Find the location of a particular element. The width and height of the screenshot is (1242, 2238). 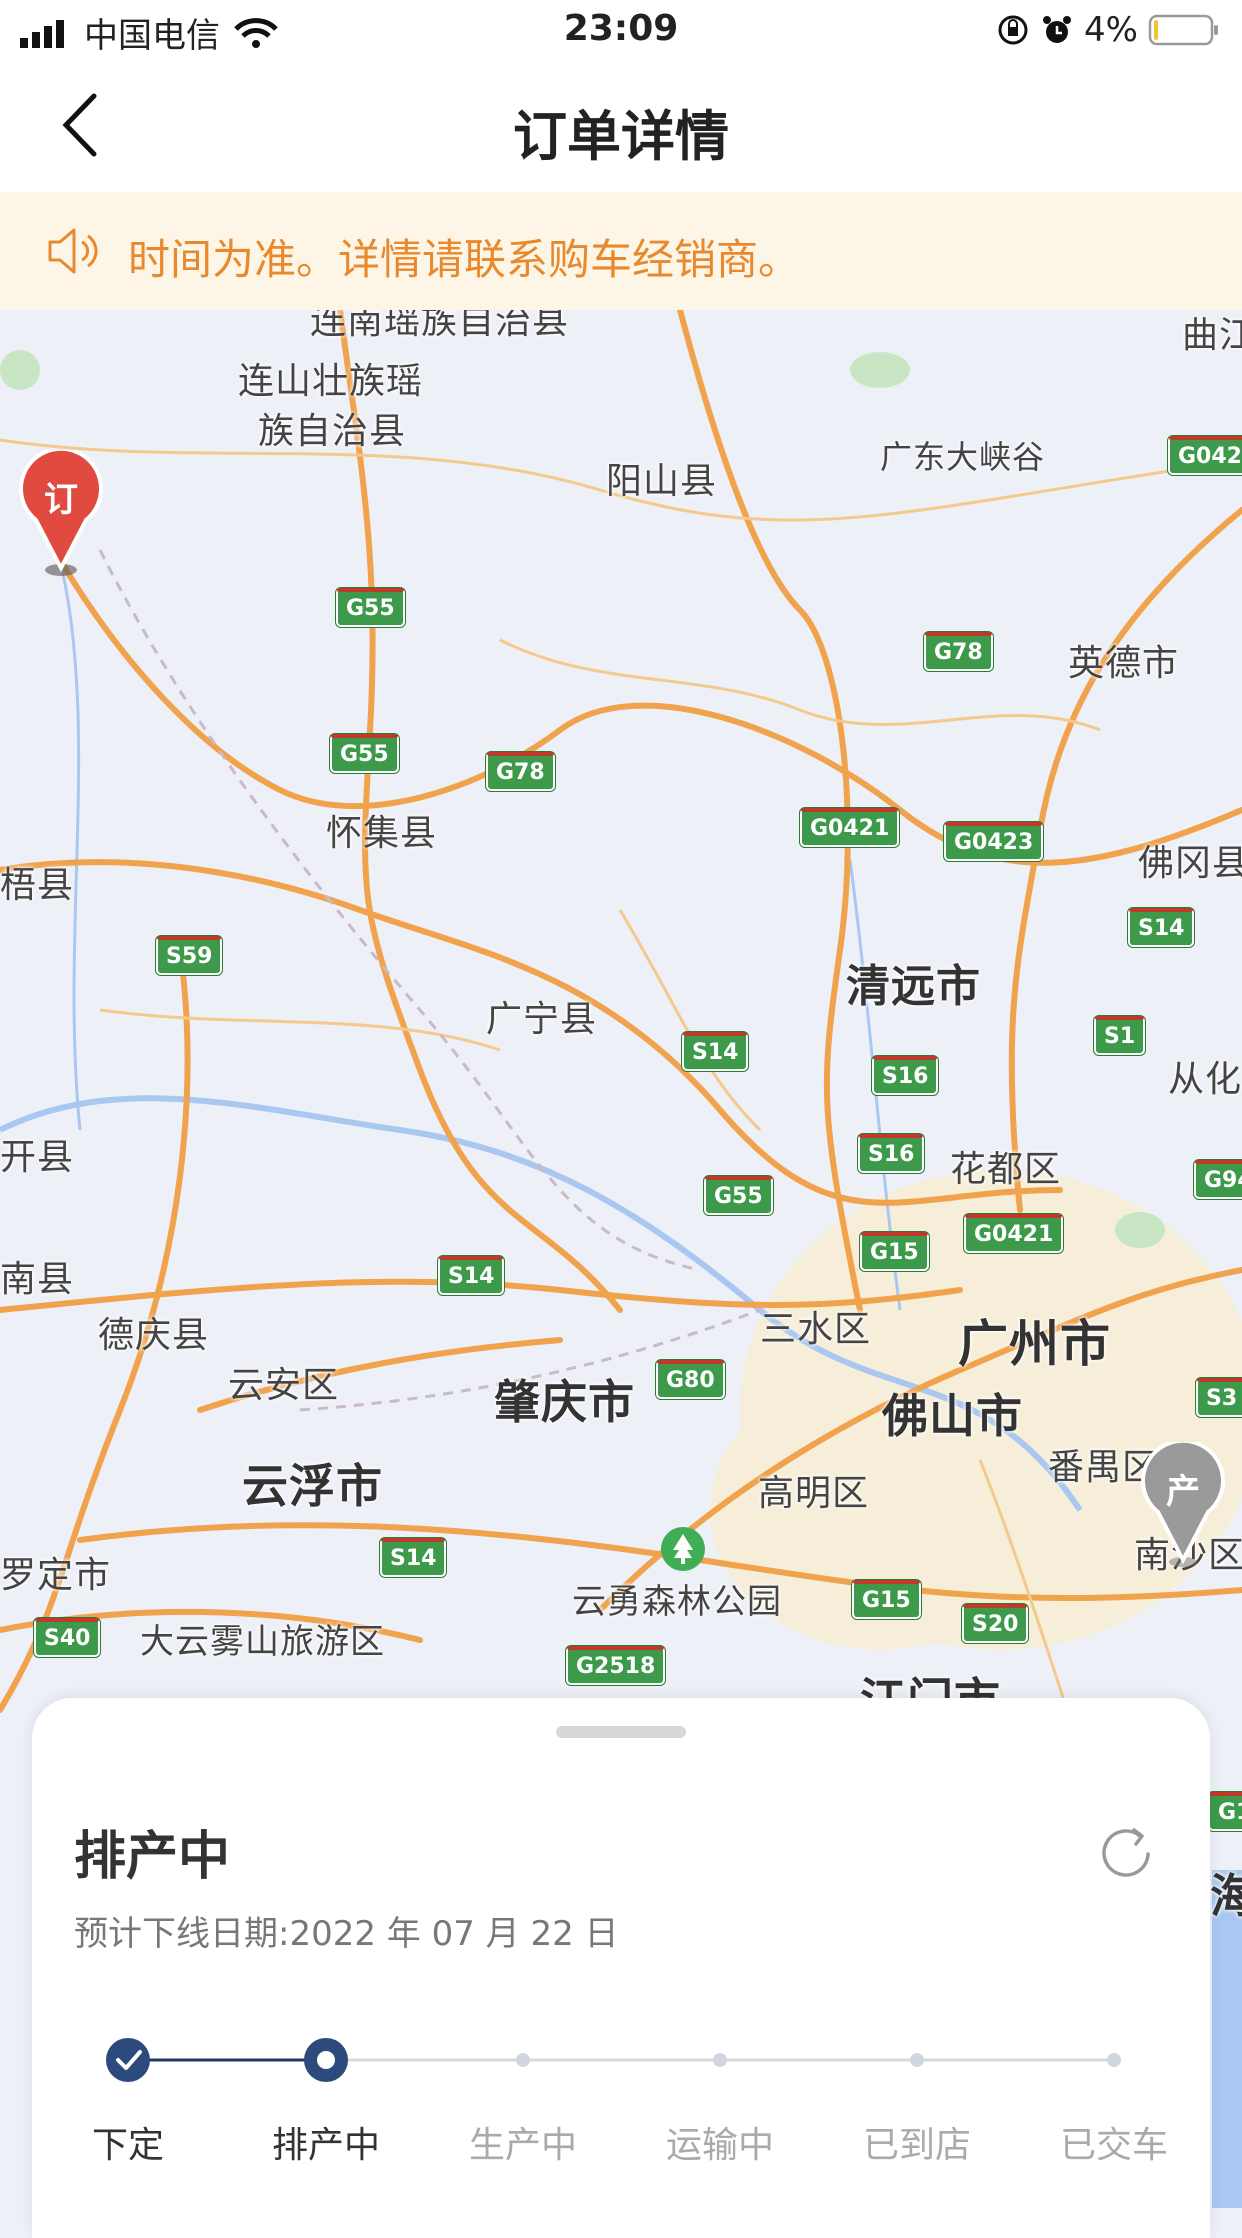

map-place-label: 从化 is located at coordinates (1205, 1079).